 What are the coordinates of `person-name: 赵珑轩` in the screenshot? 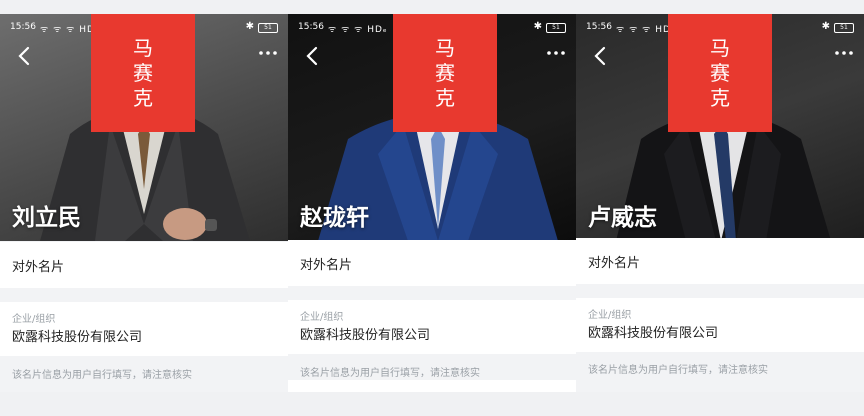 It's located at (334, 218).